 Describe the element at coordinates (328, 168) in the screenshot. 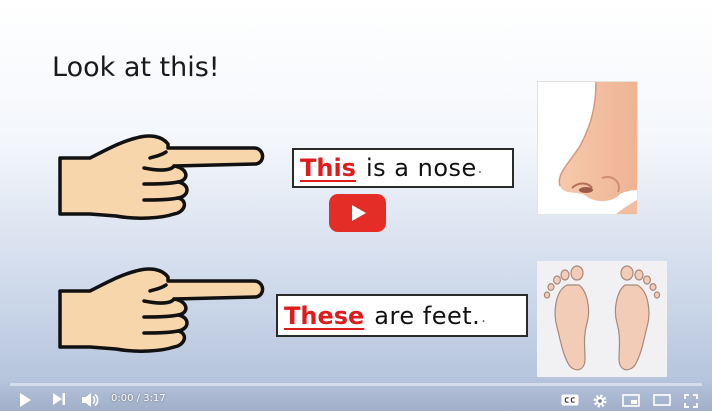

I see `sentence-keyword: This` at that location.